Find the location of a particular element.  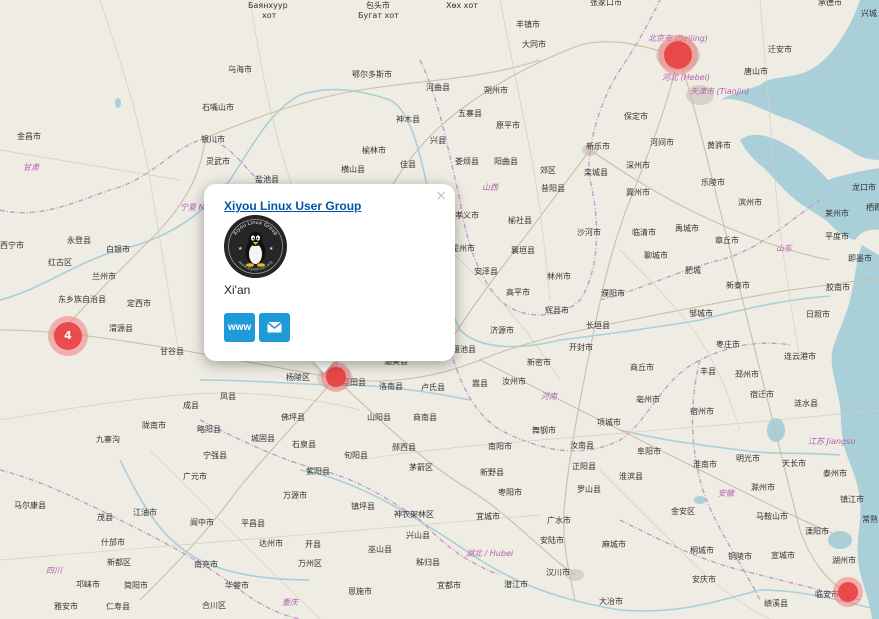

place-label: 淮南市 is located at coordinates (705, 464).